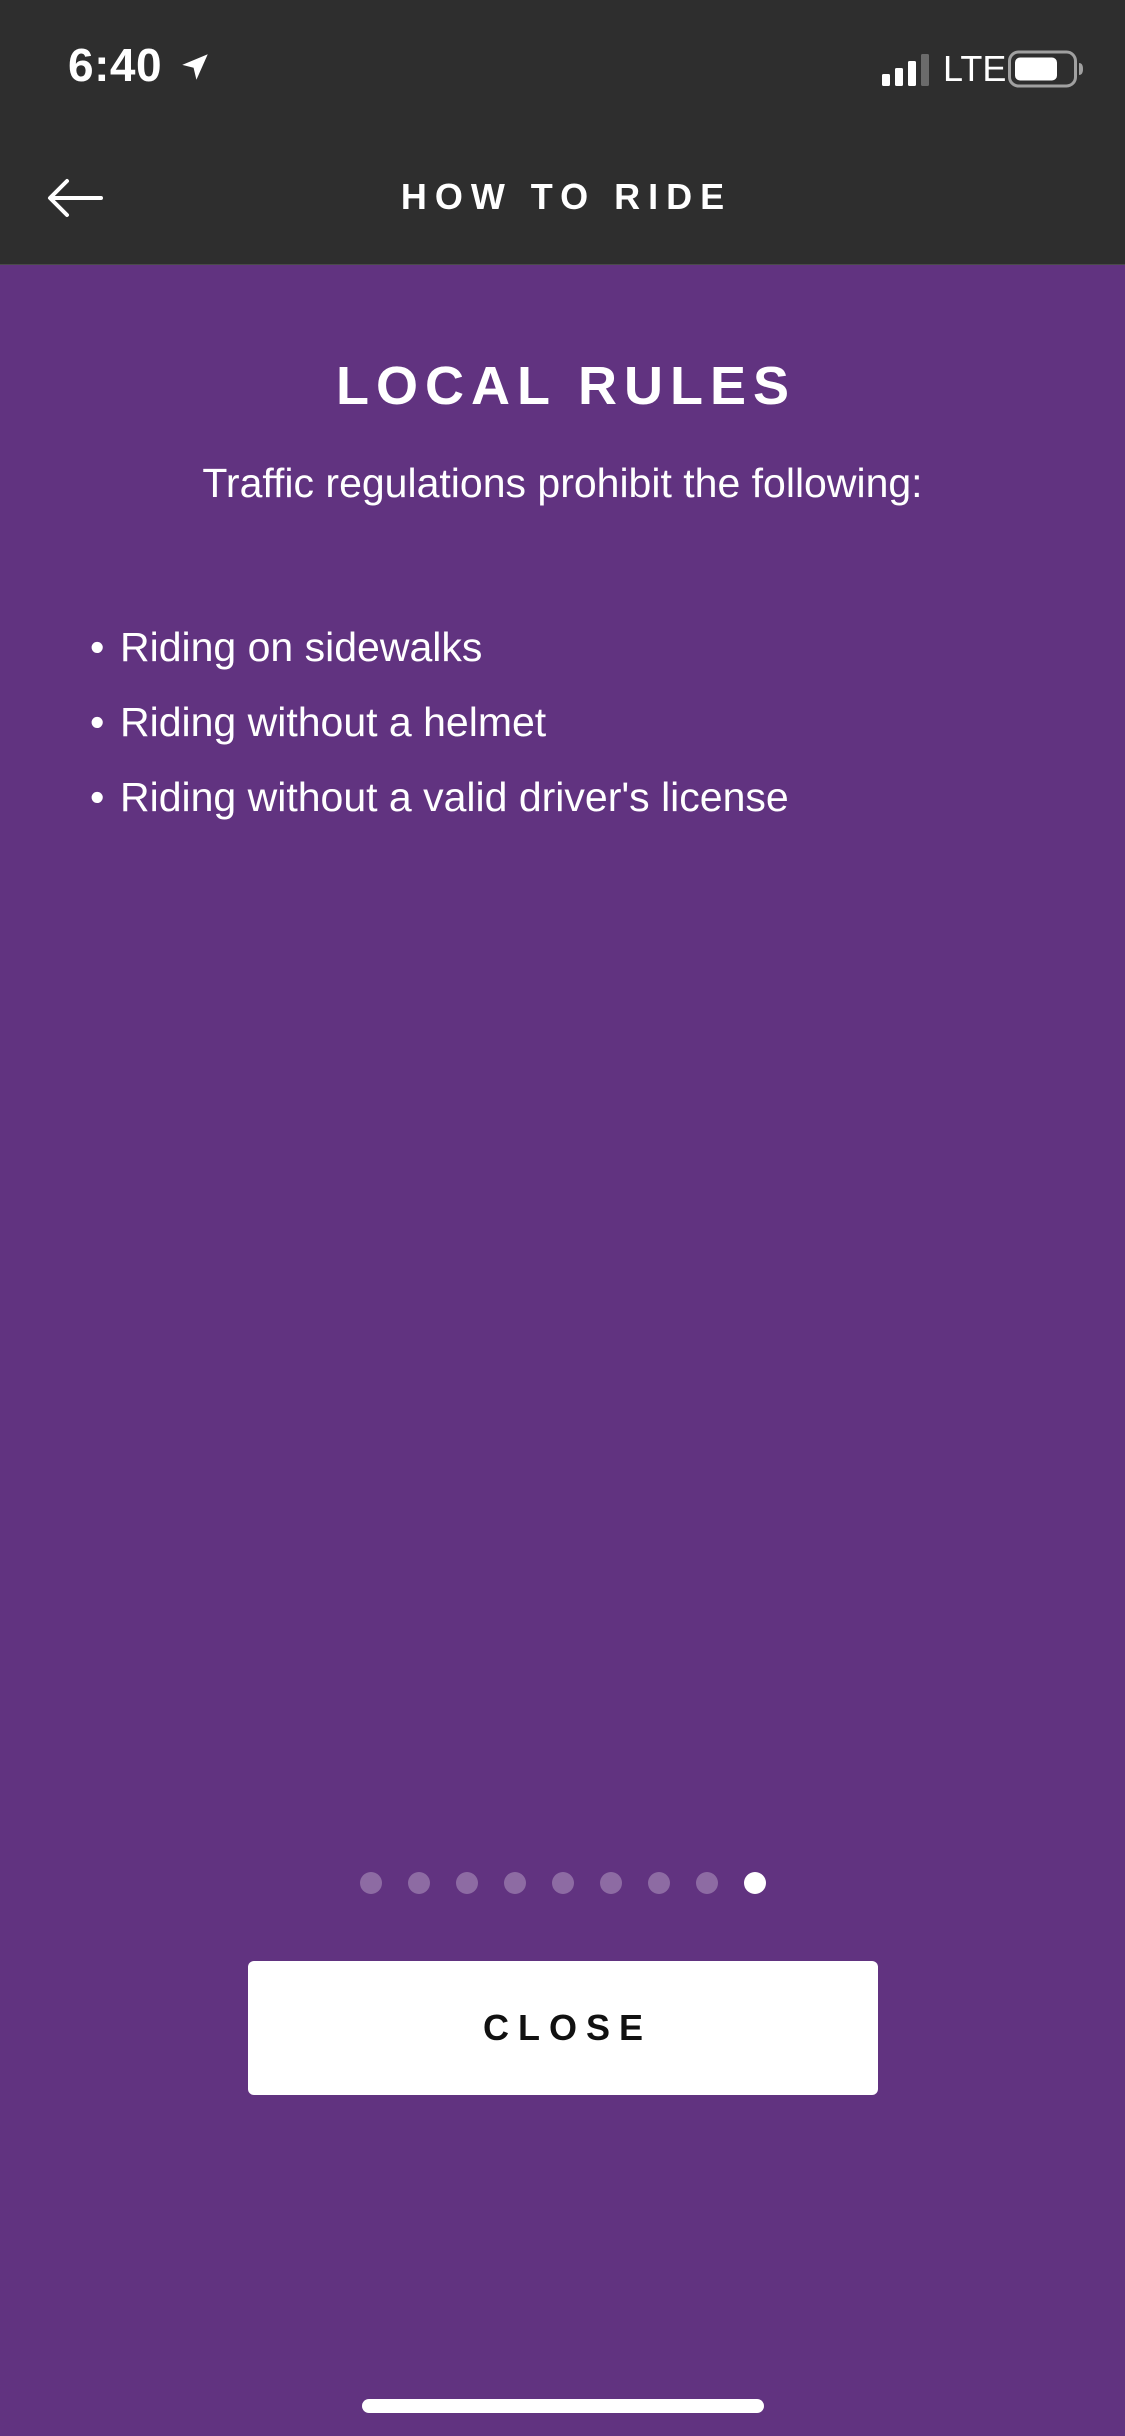  I want to click on network-type: LTE, so click(975, 68).